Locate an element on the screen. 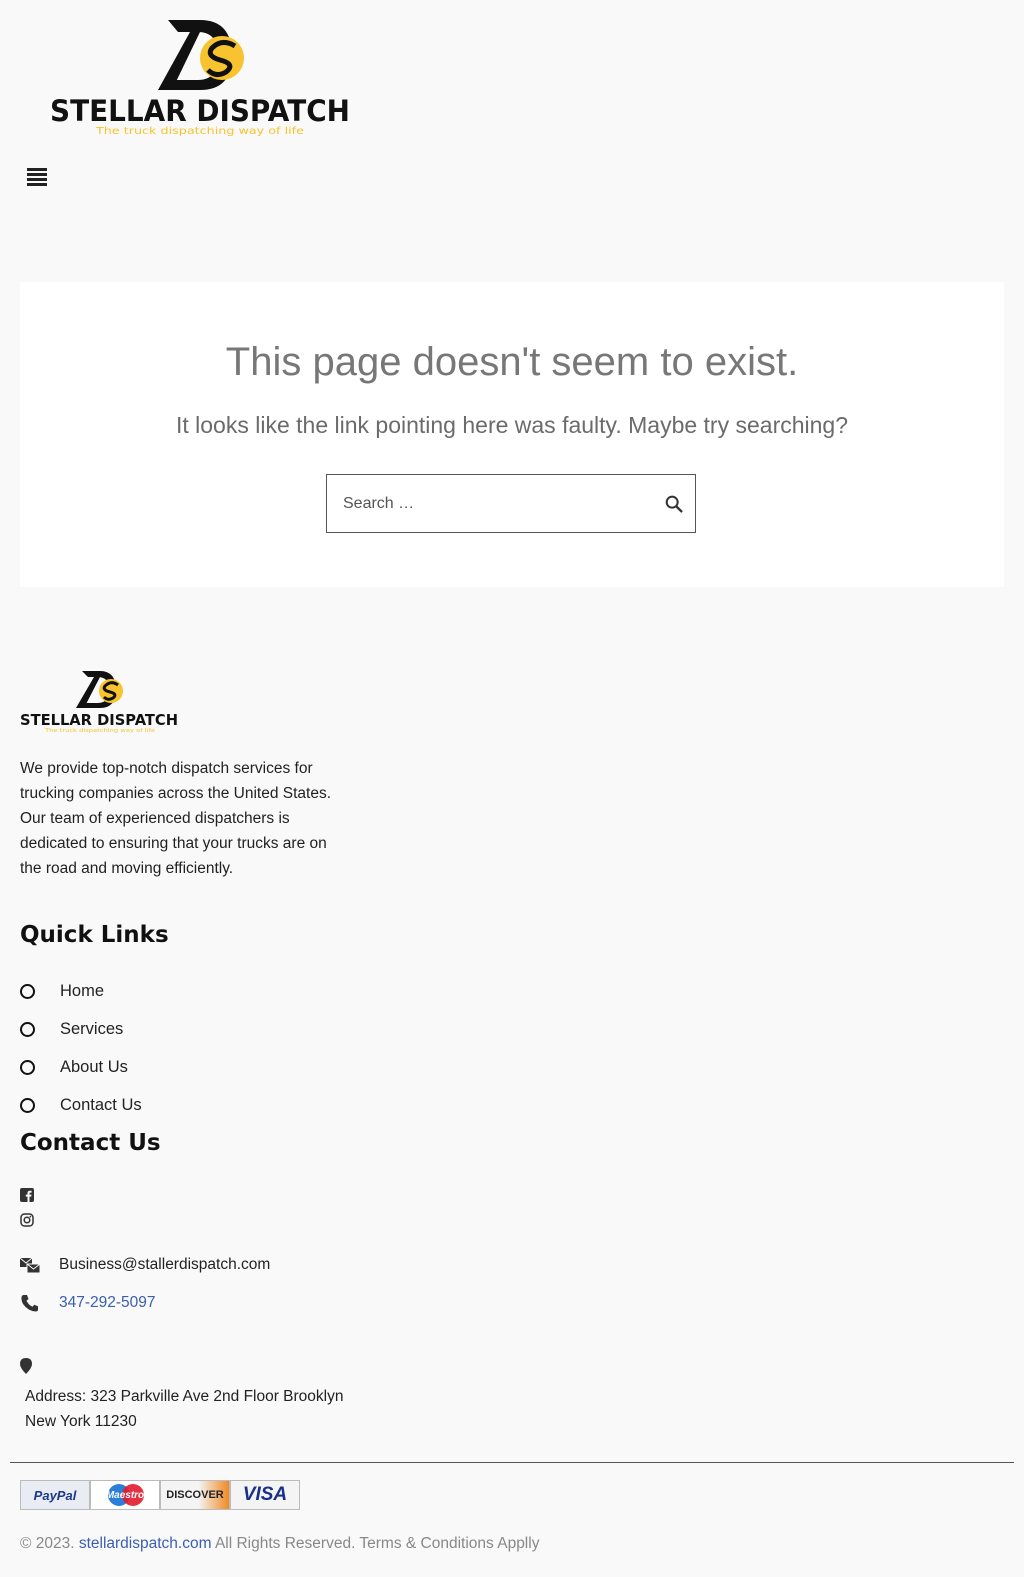 Image resolution: width=1024 pixels, height=1577 pixels. site-link: stellardispatch.com is located at coordinates (145, 1543).